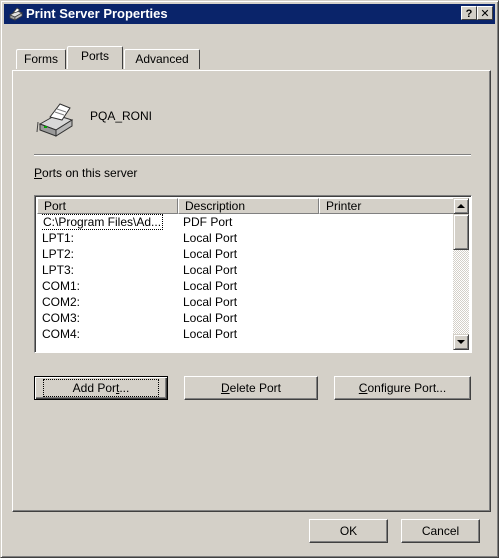 Image resolution: width=499 pixels, height=558 pixels. Describe the element at coordinates (251, 388) in the screenshot. I see `delete-port-button: Delete Port` at that location.